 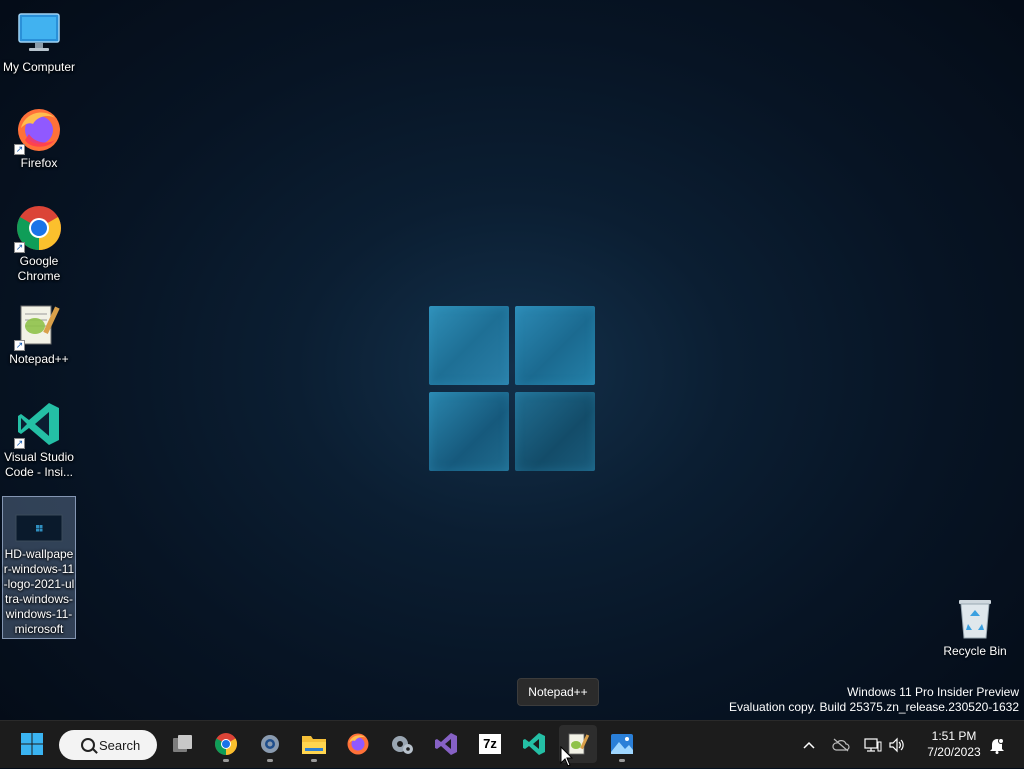 I want to click on firefox-icon, so click(x=358, y=744).